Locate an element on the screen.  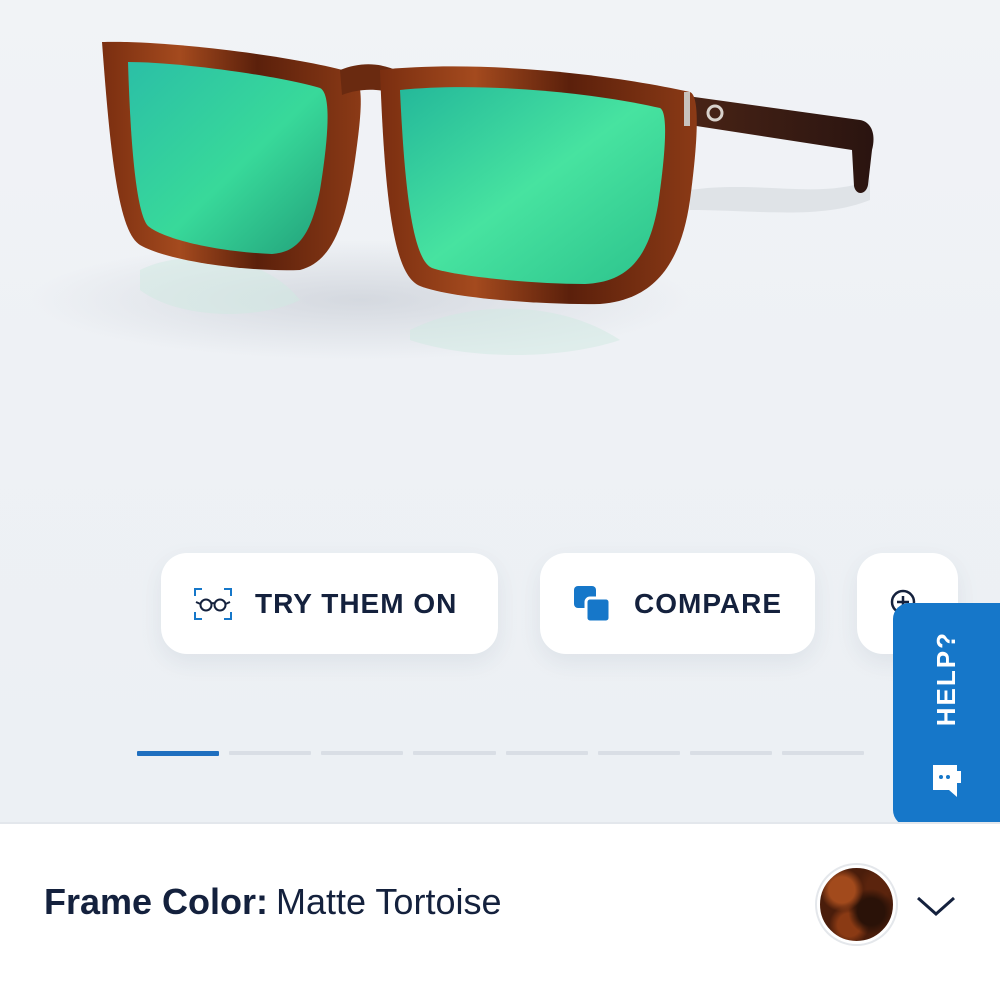
color-swatch is located at coordinates (856, 904).